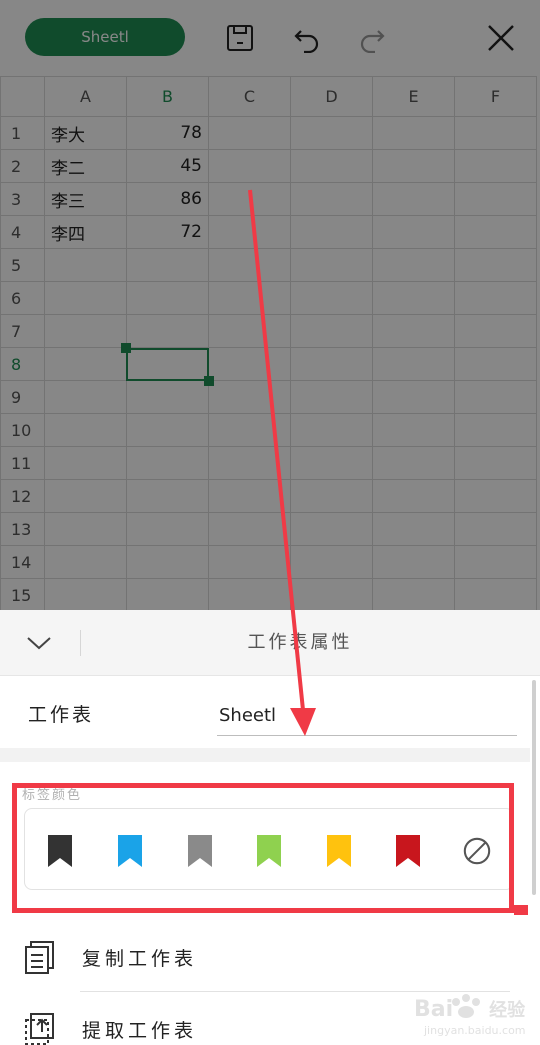 The height and width of the screenshot is (1045, 540). I want to click on watermark-brand: Bai 经验, so click(470, 1009).